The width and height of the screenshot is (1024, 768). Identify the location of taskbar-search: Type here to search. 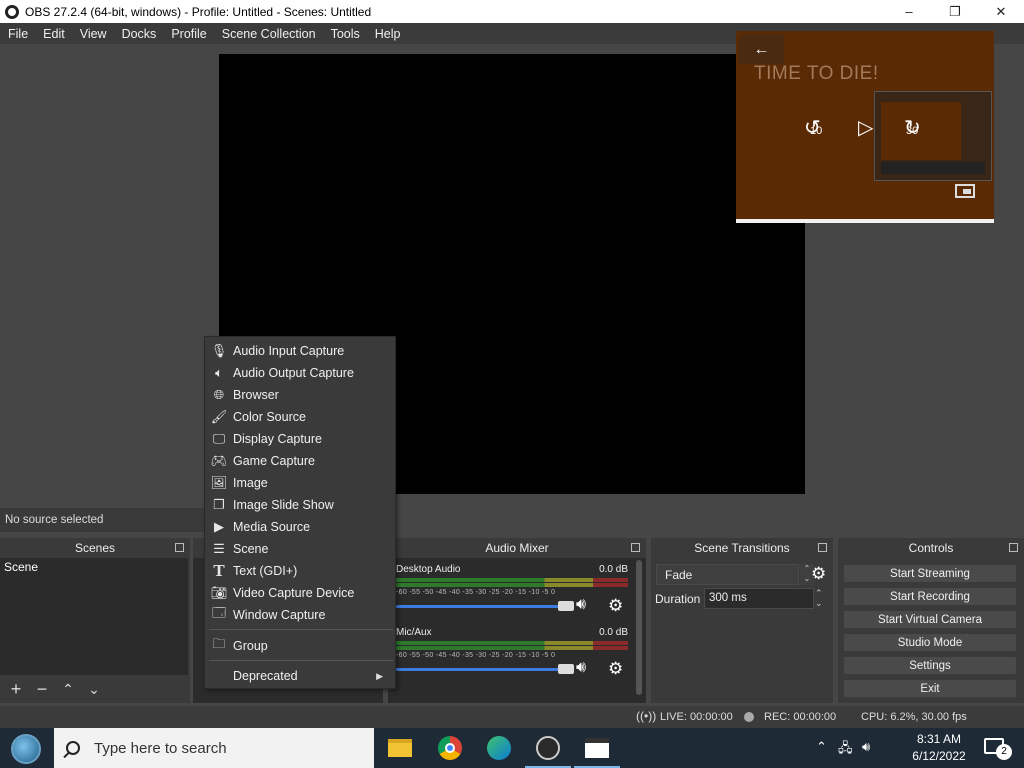
(214, 748).